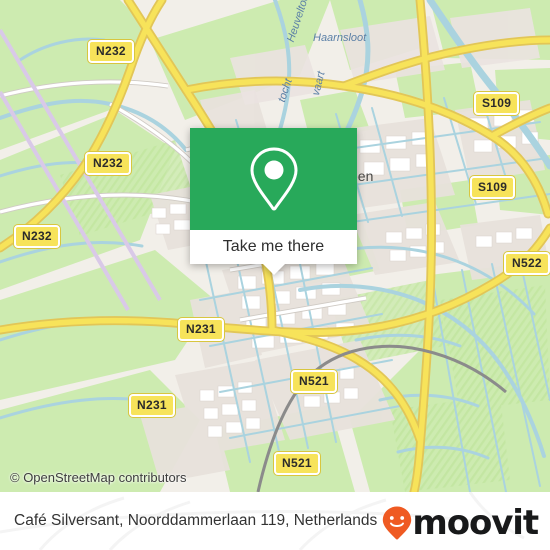 The width and height of the screenshot is (550, 550). Describe the element at coordinates (397, 523) in the screenshot. I see `moovit-smiley-pin-icon` at that location.